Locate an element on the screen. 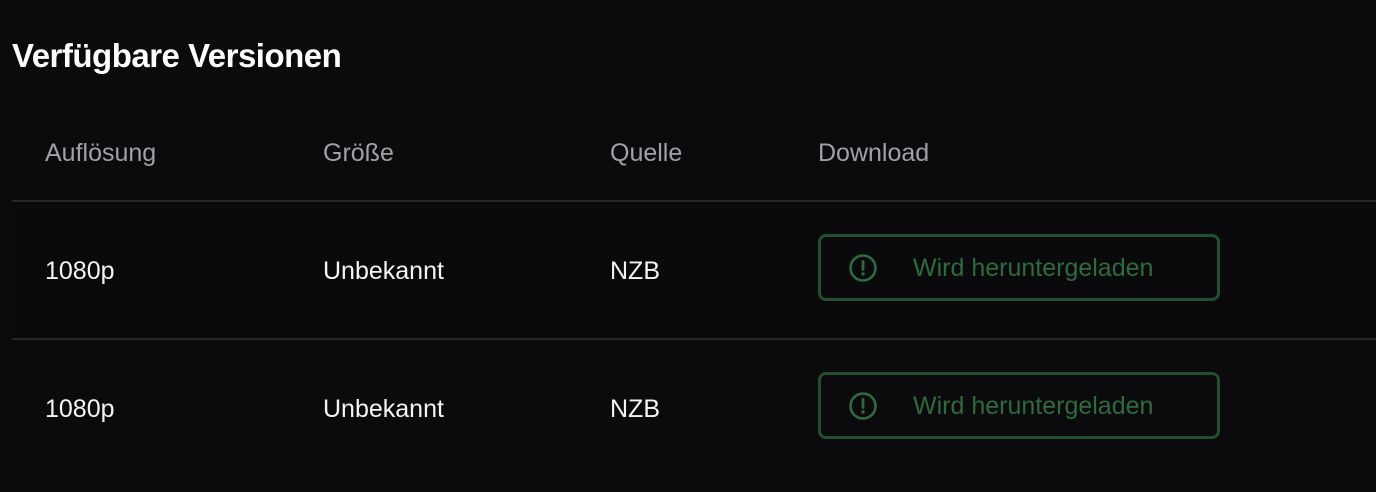 The width and height of the screenshot is (1376, 492). column-header-size: Größe is located at coordinates (358, 153).